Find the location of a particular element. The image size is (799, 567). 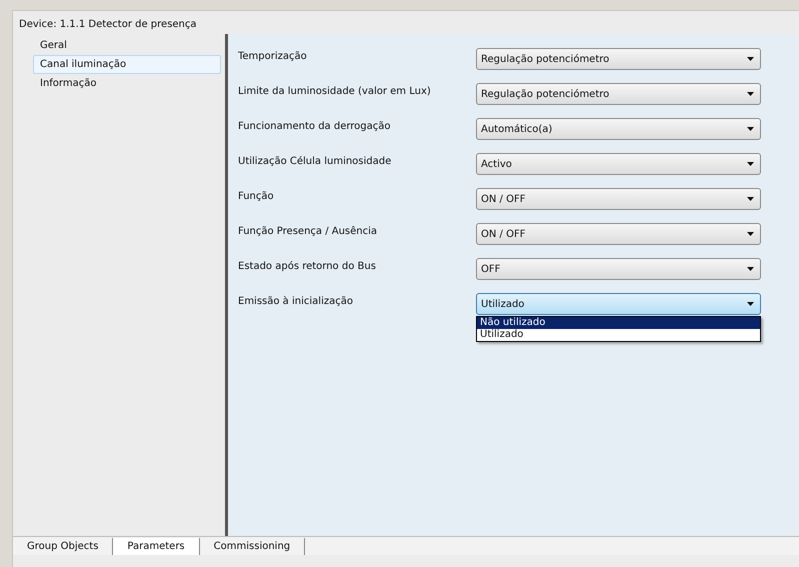

tab: Parameters is located at coordinates (156, 546).